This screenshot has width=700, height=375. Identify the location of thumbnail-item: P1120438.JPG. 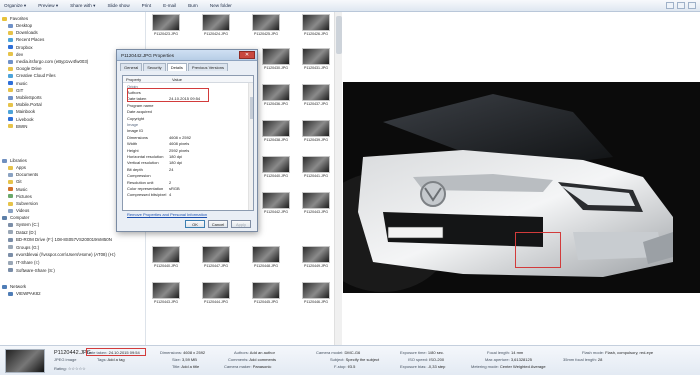
(276, 131).